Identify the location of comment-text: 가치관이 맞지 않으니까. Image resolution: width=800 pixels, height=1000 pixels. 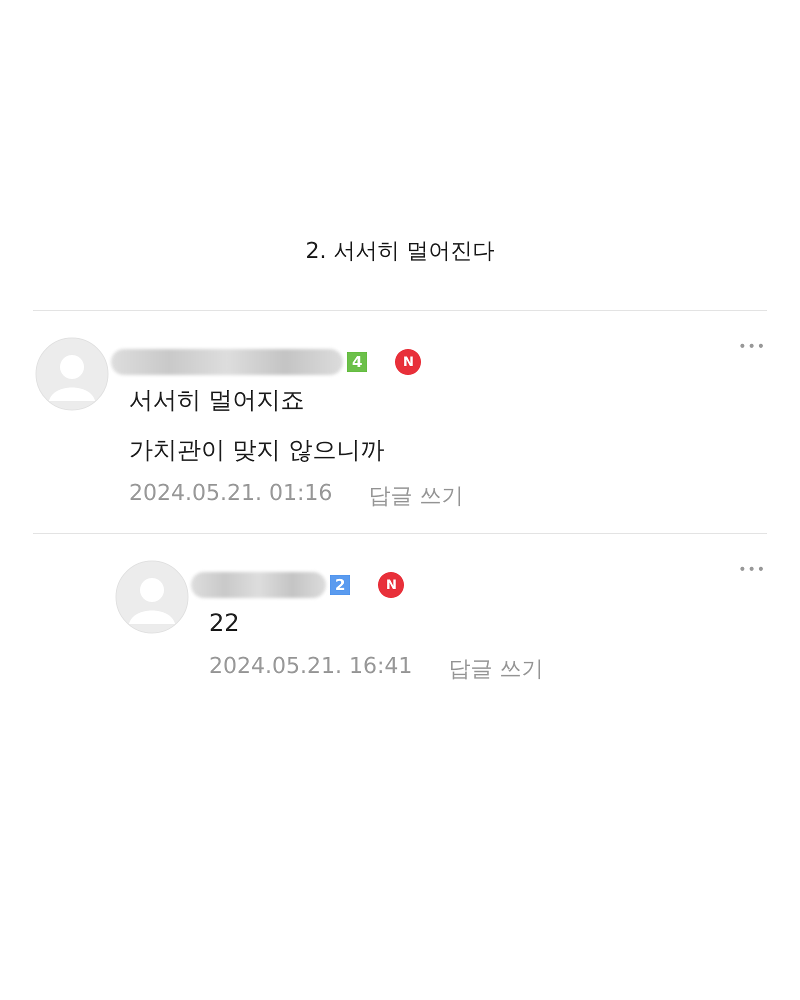
(257, 450).